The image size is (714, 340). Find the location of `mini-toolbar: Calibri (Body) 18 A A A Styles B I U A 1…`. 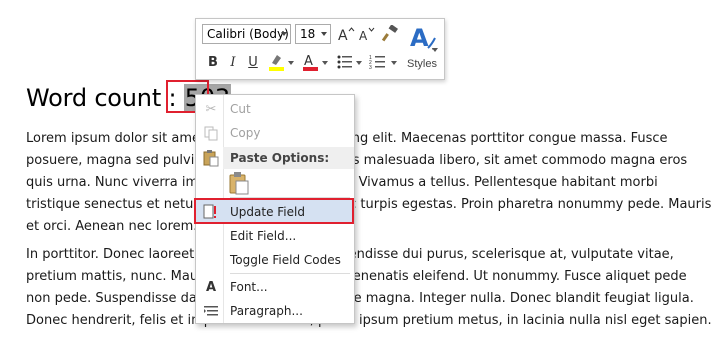

mini-toolbar: Calibri (Body) 18 A A A Styles B I U A 1… is located at coordinates (320, 49).